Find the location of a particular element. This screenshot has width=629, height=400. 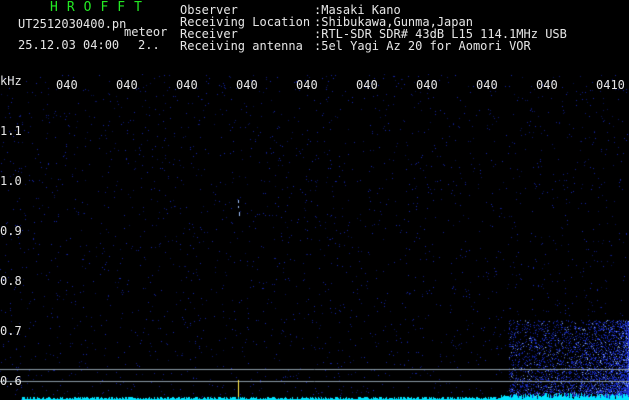

freq-tick: 1.1 is located at coordinates (11, 131).